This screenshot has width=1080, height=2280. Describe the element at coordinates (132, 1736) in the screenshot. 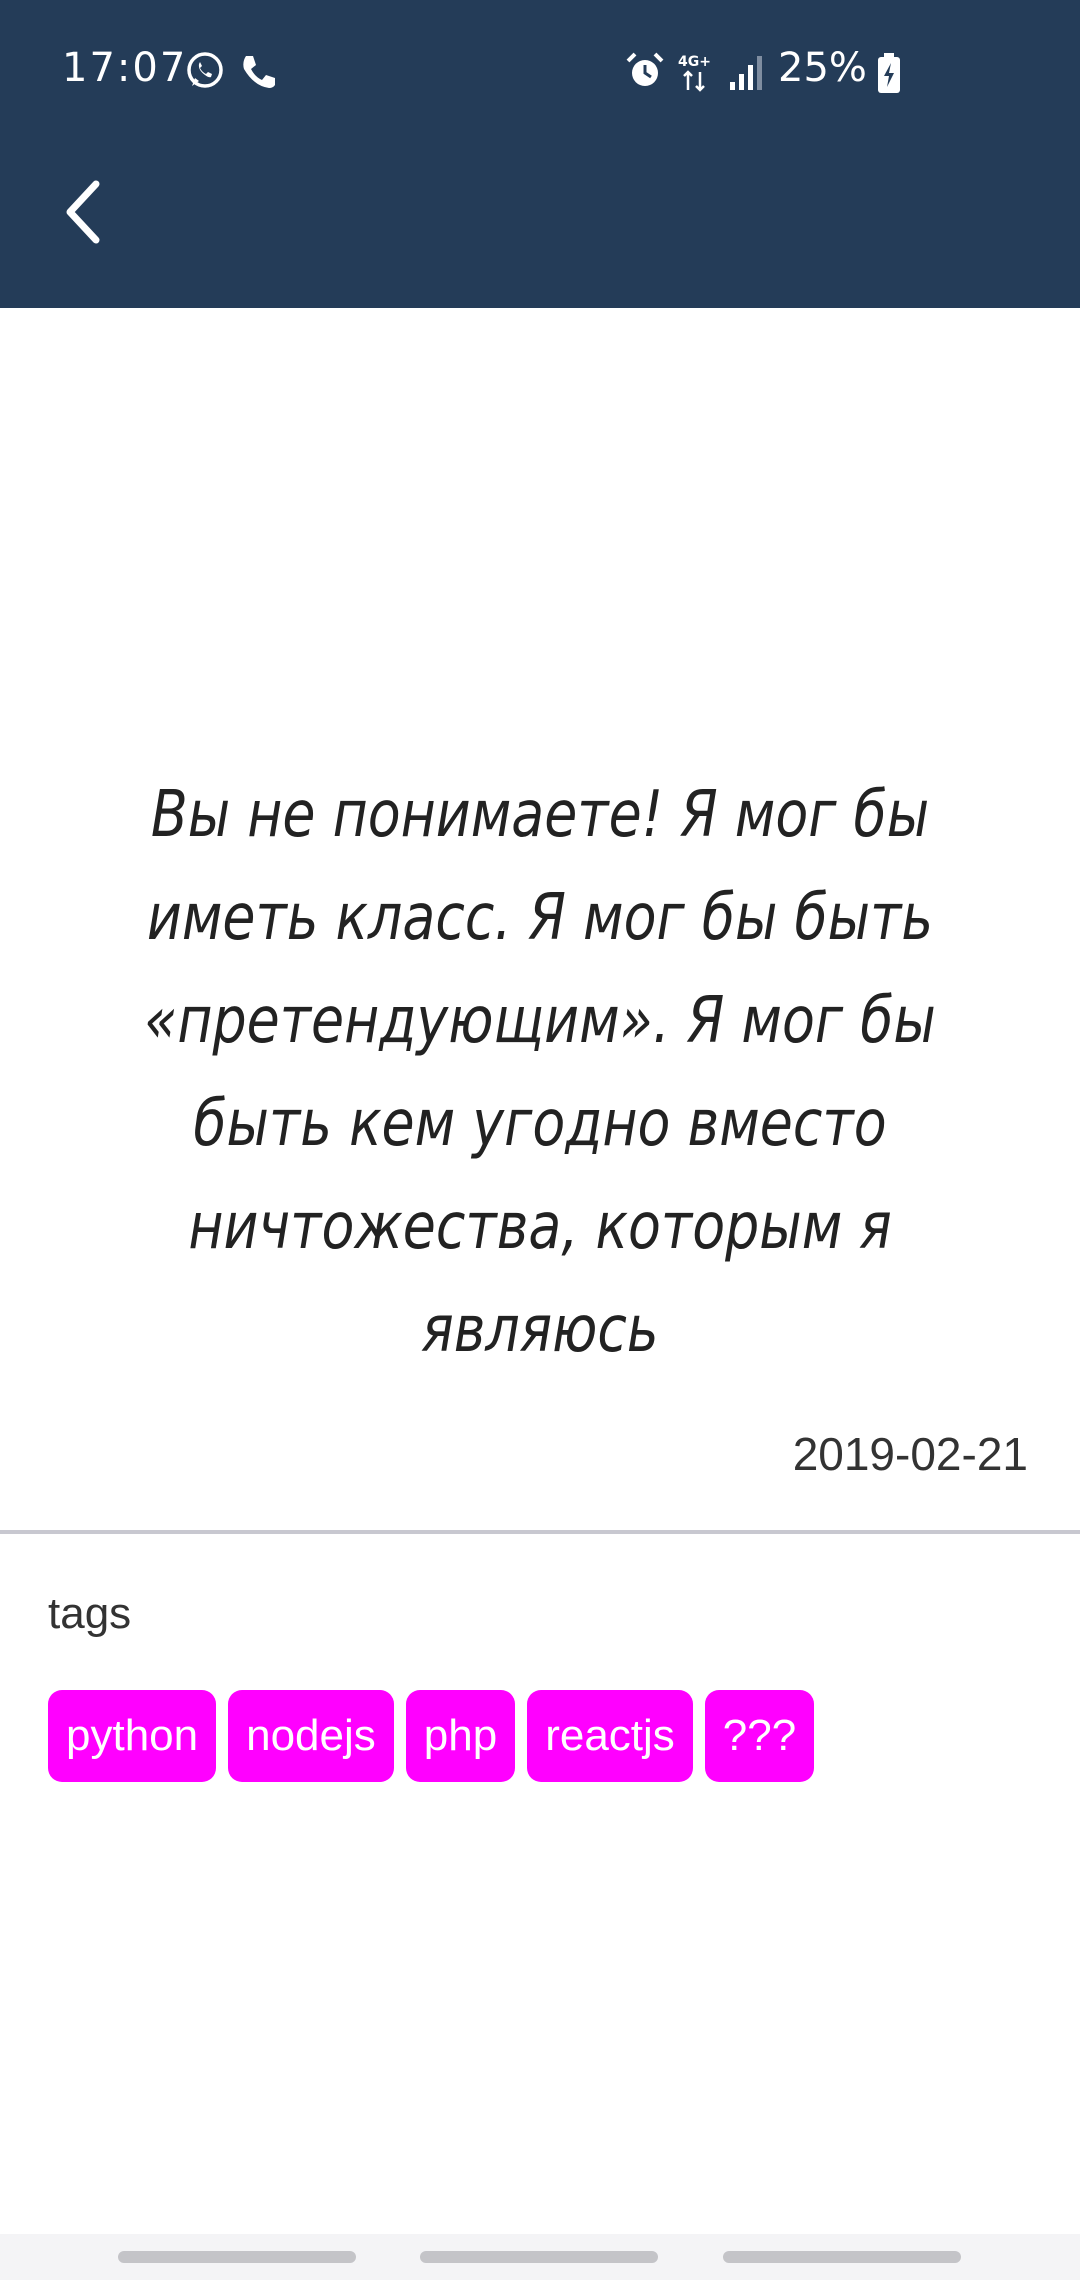

I see `tag-chip-python: python` at that location.